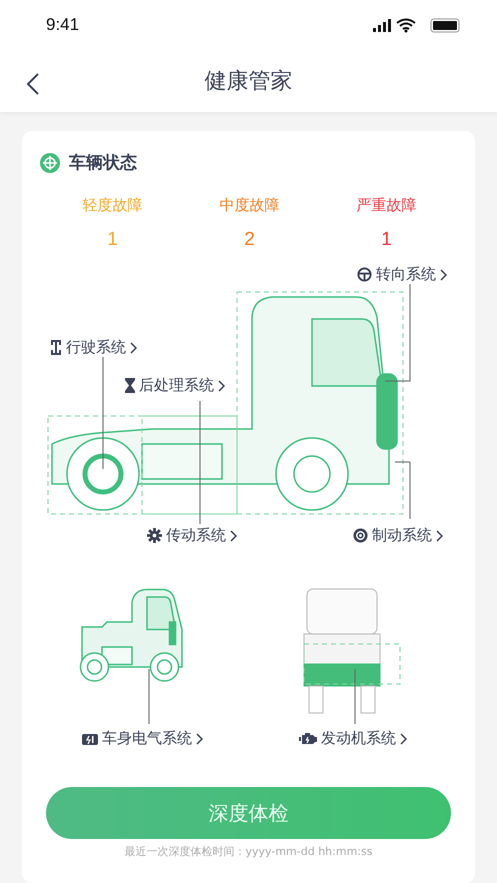 The image size is (497, 883). What do you see at coordinates (93, 347) in the screenshot?
I see `system-link: 行驶系统` at bounding box center [93, 347].